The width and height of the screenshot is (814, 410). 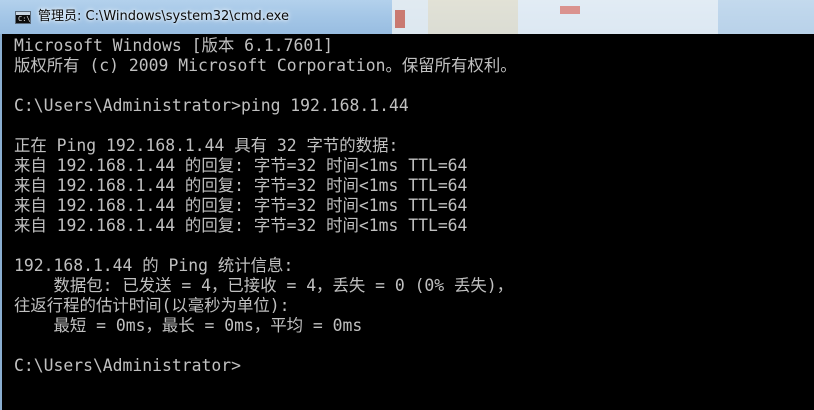 I want to click on console-line: C:\Users\Administrator>, so click(x=127, y=365).